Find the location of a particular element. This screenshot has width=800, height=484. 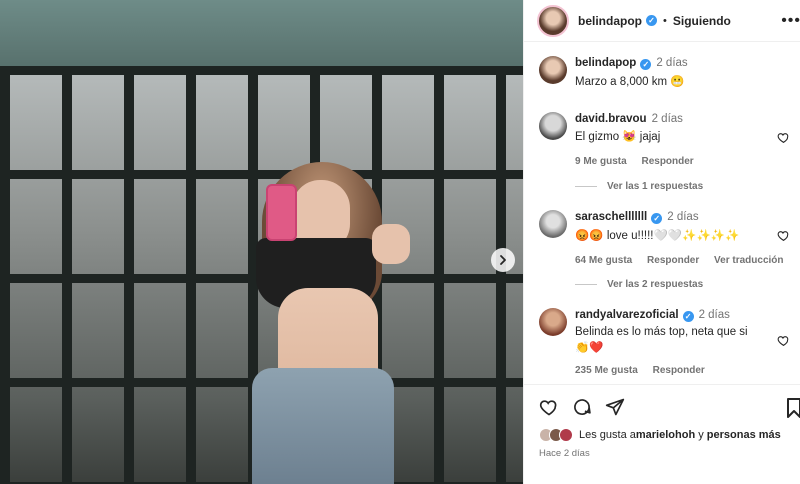

next-photo-button is located at coordinates (503, 260).